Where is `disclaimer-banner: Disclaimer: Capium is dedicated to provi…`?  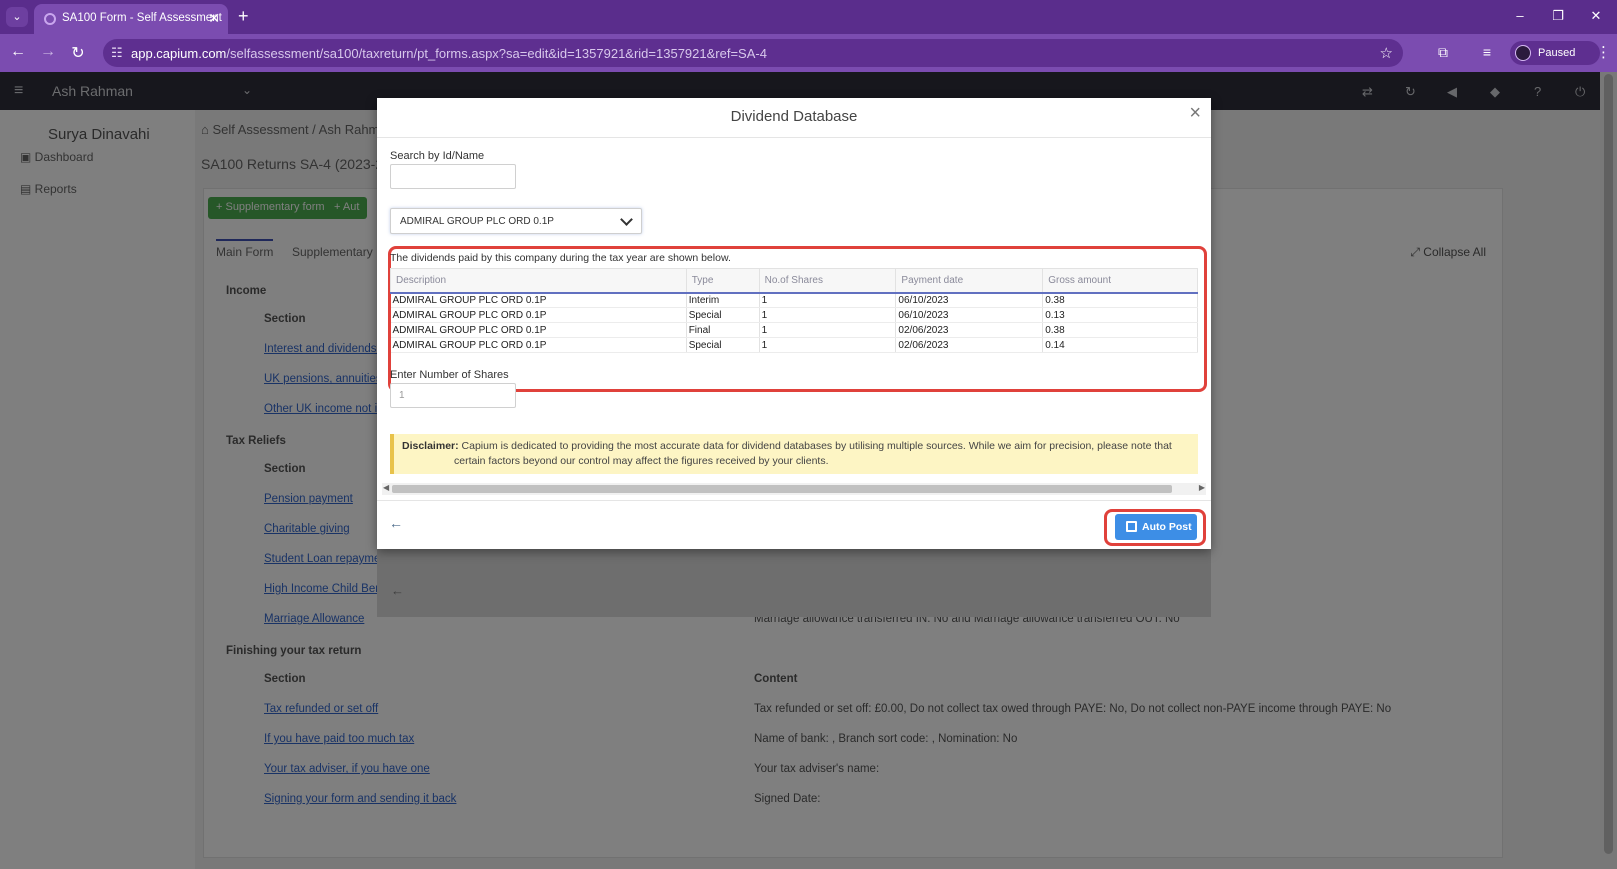
disclaimer-banner: Disclaimer: Capium is dedicated to provi… is located at coordinates (794, 454).